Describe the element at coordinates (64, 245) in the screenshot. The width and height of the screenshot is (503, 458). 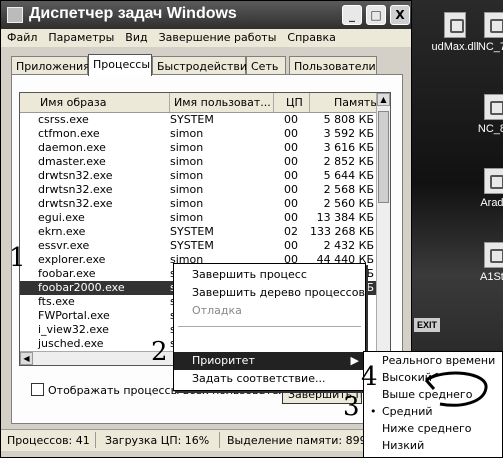
I see `cell-image-name: essvr.exe` at that location.